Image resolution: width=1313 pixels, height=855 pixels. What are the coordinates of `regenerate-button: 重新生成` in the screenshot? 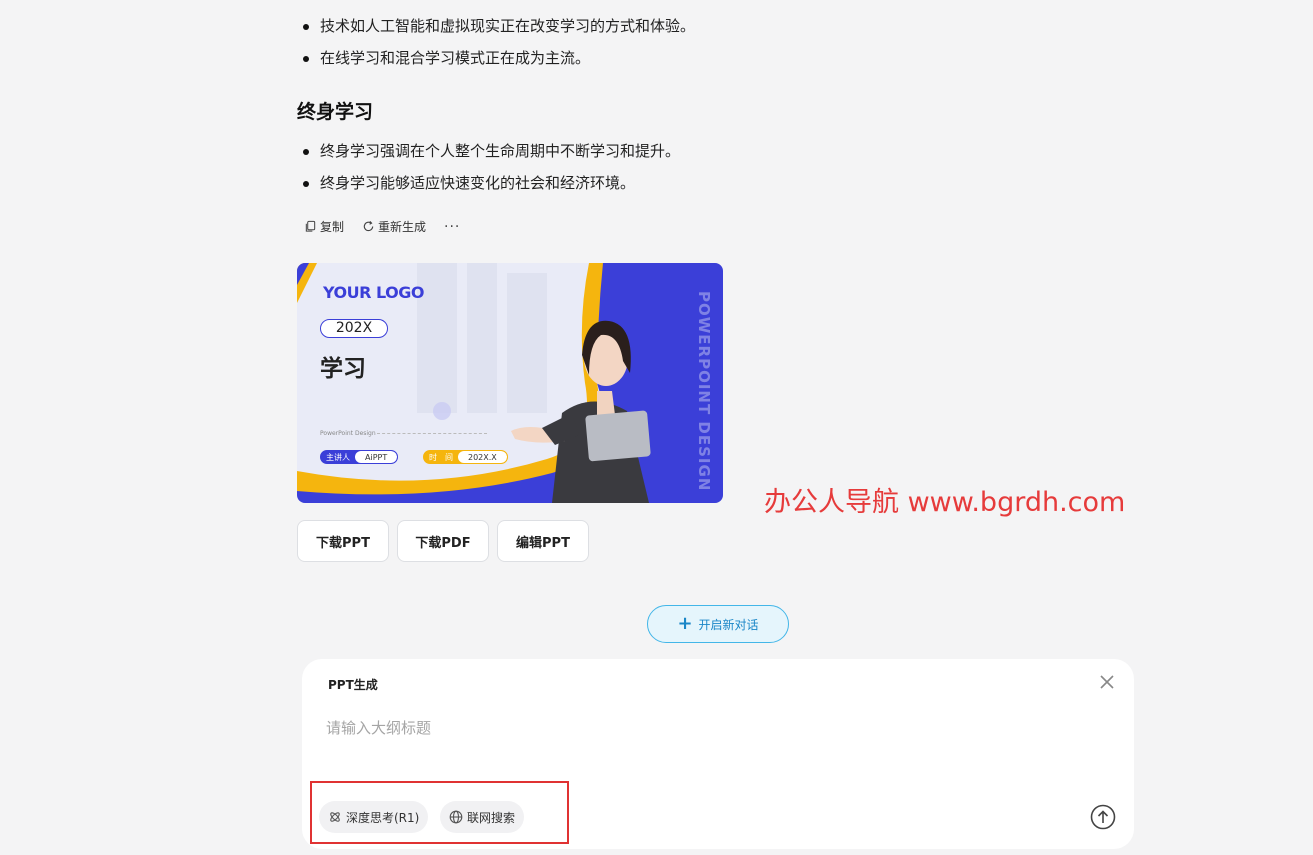 It's located at (394, 226).